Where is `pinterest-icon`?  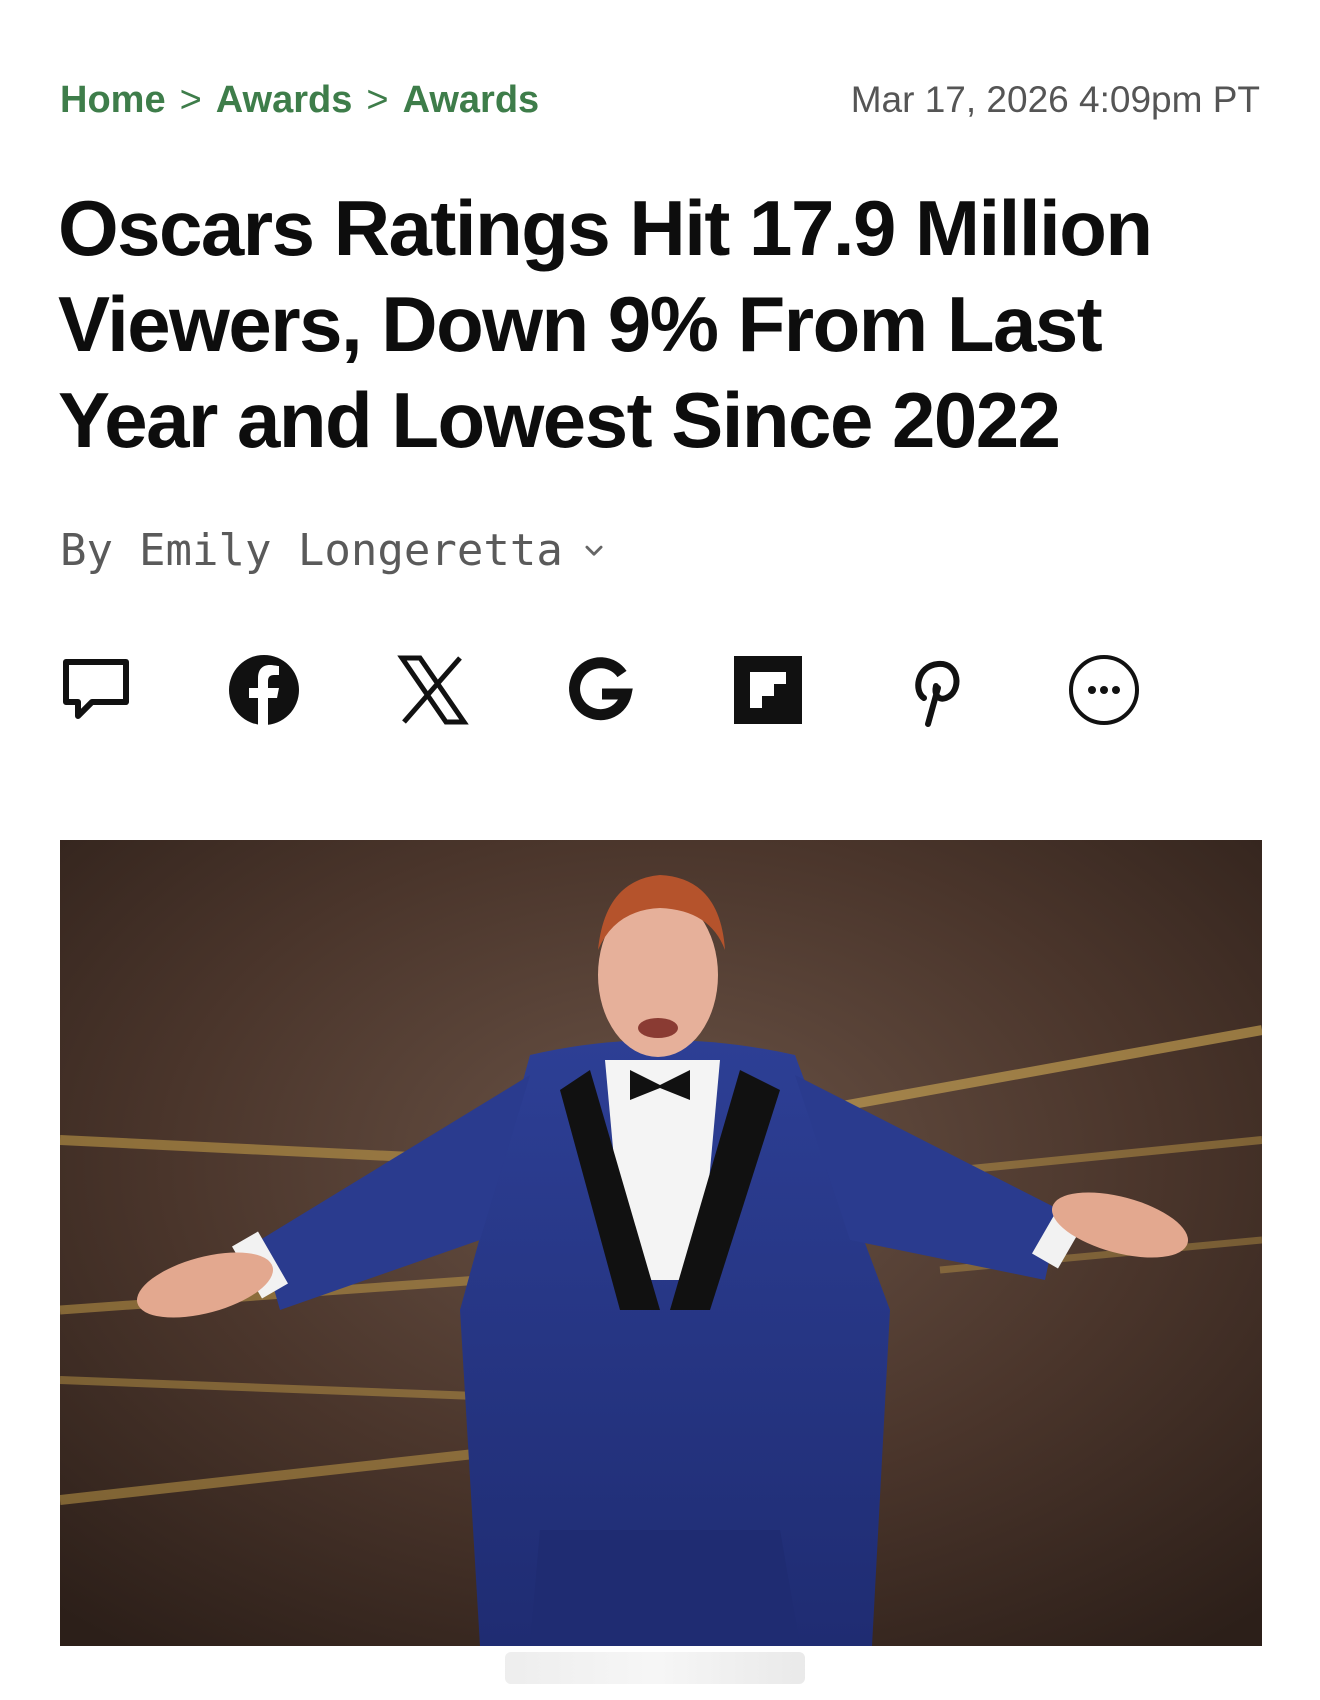
pinterest-icon is located at coordinates (936, 690).